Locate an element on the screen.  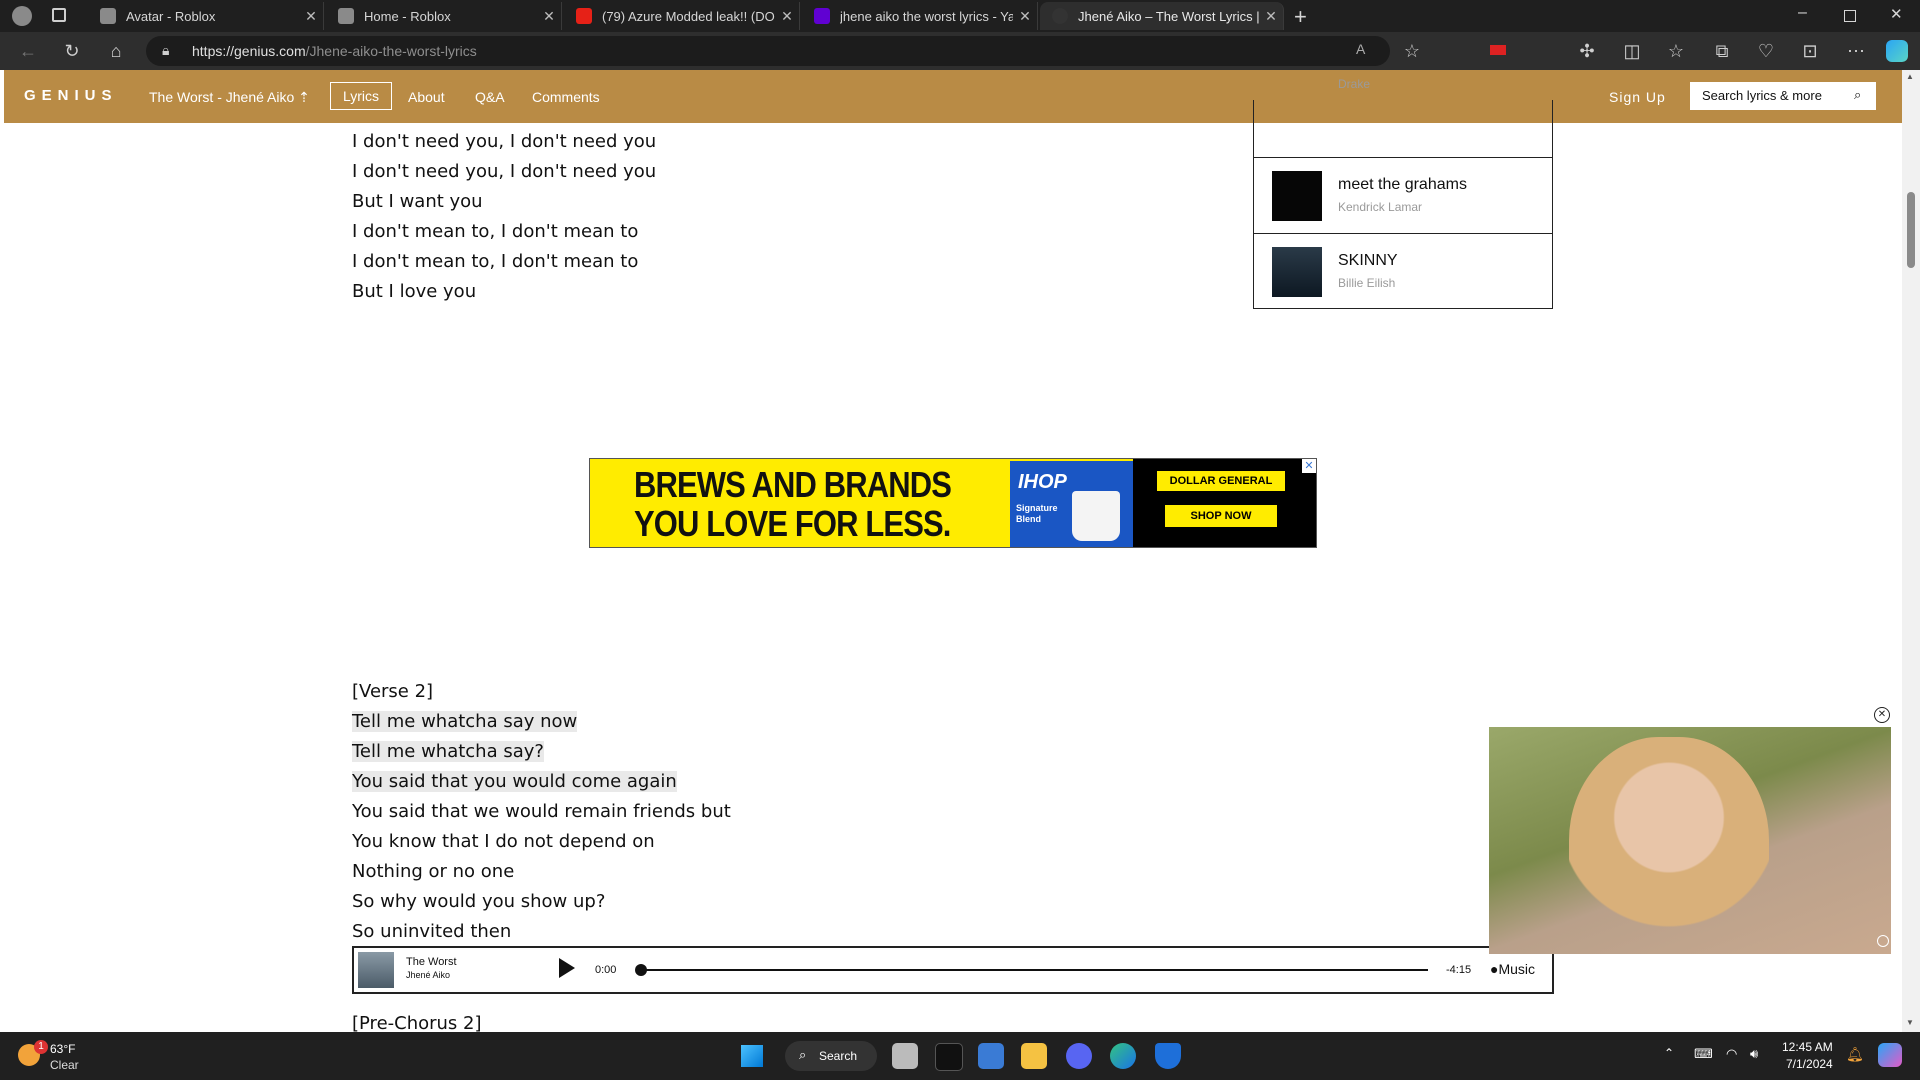
browser-tab: Avatar - Roblox ✕ is located at coordinates (206, 16).